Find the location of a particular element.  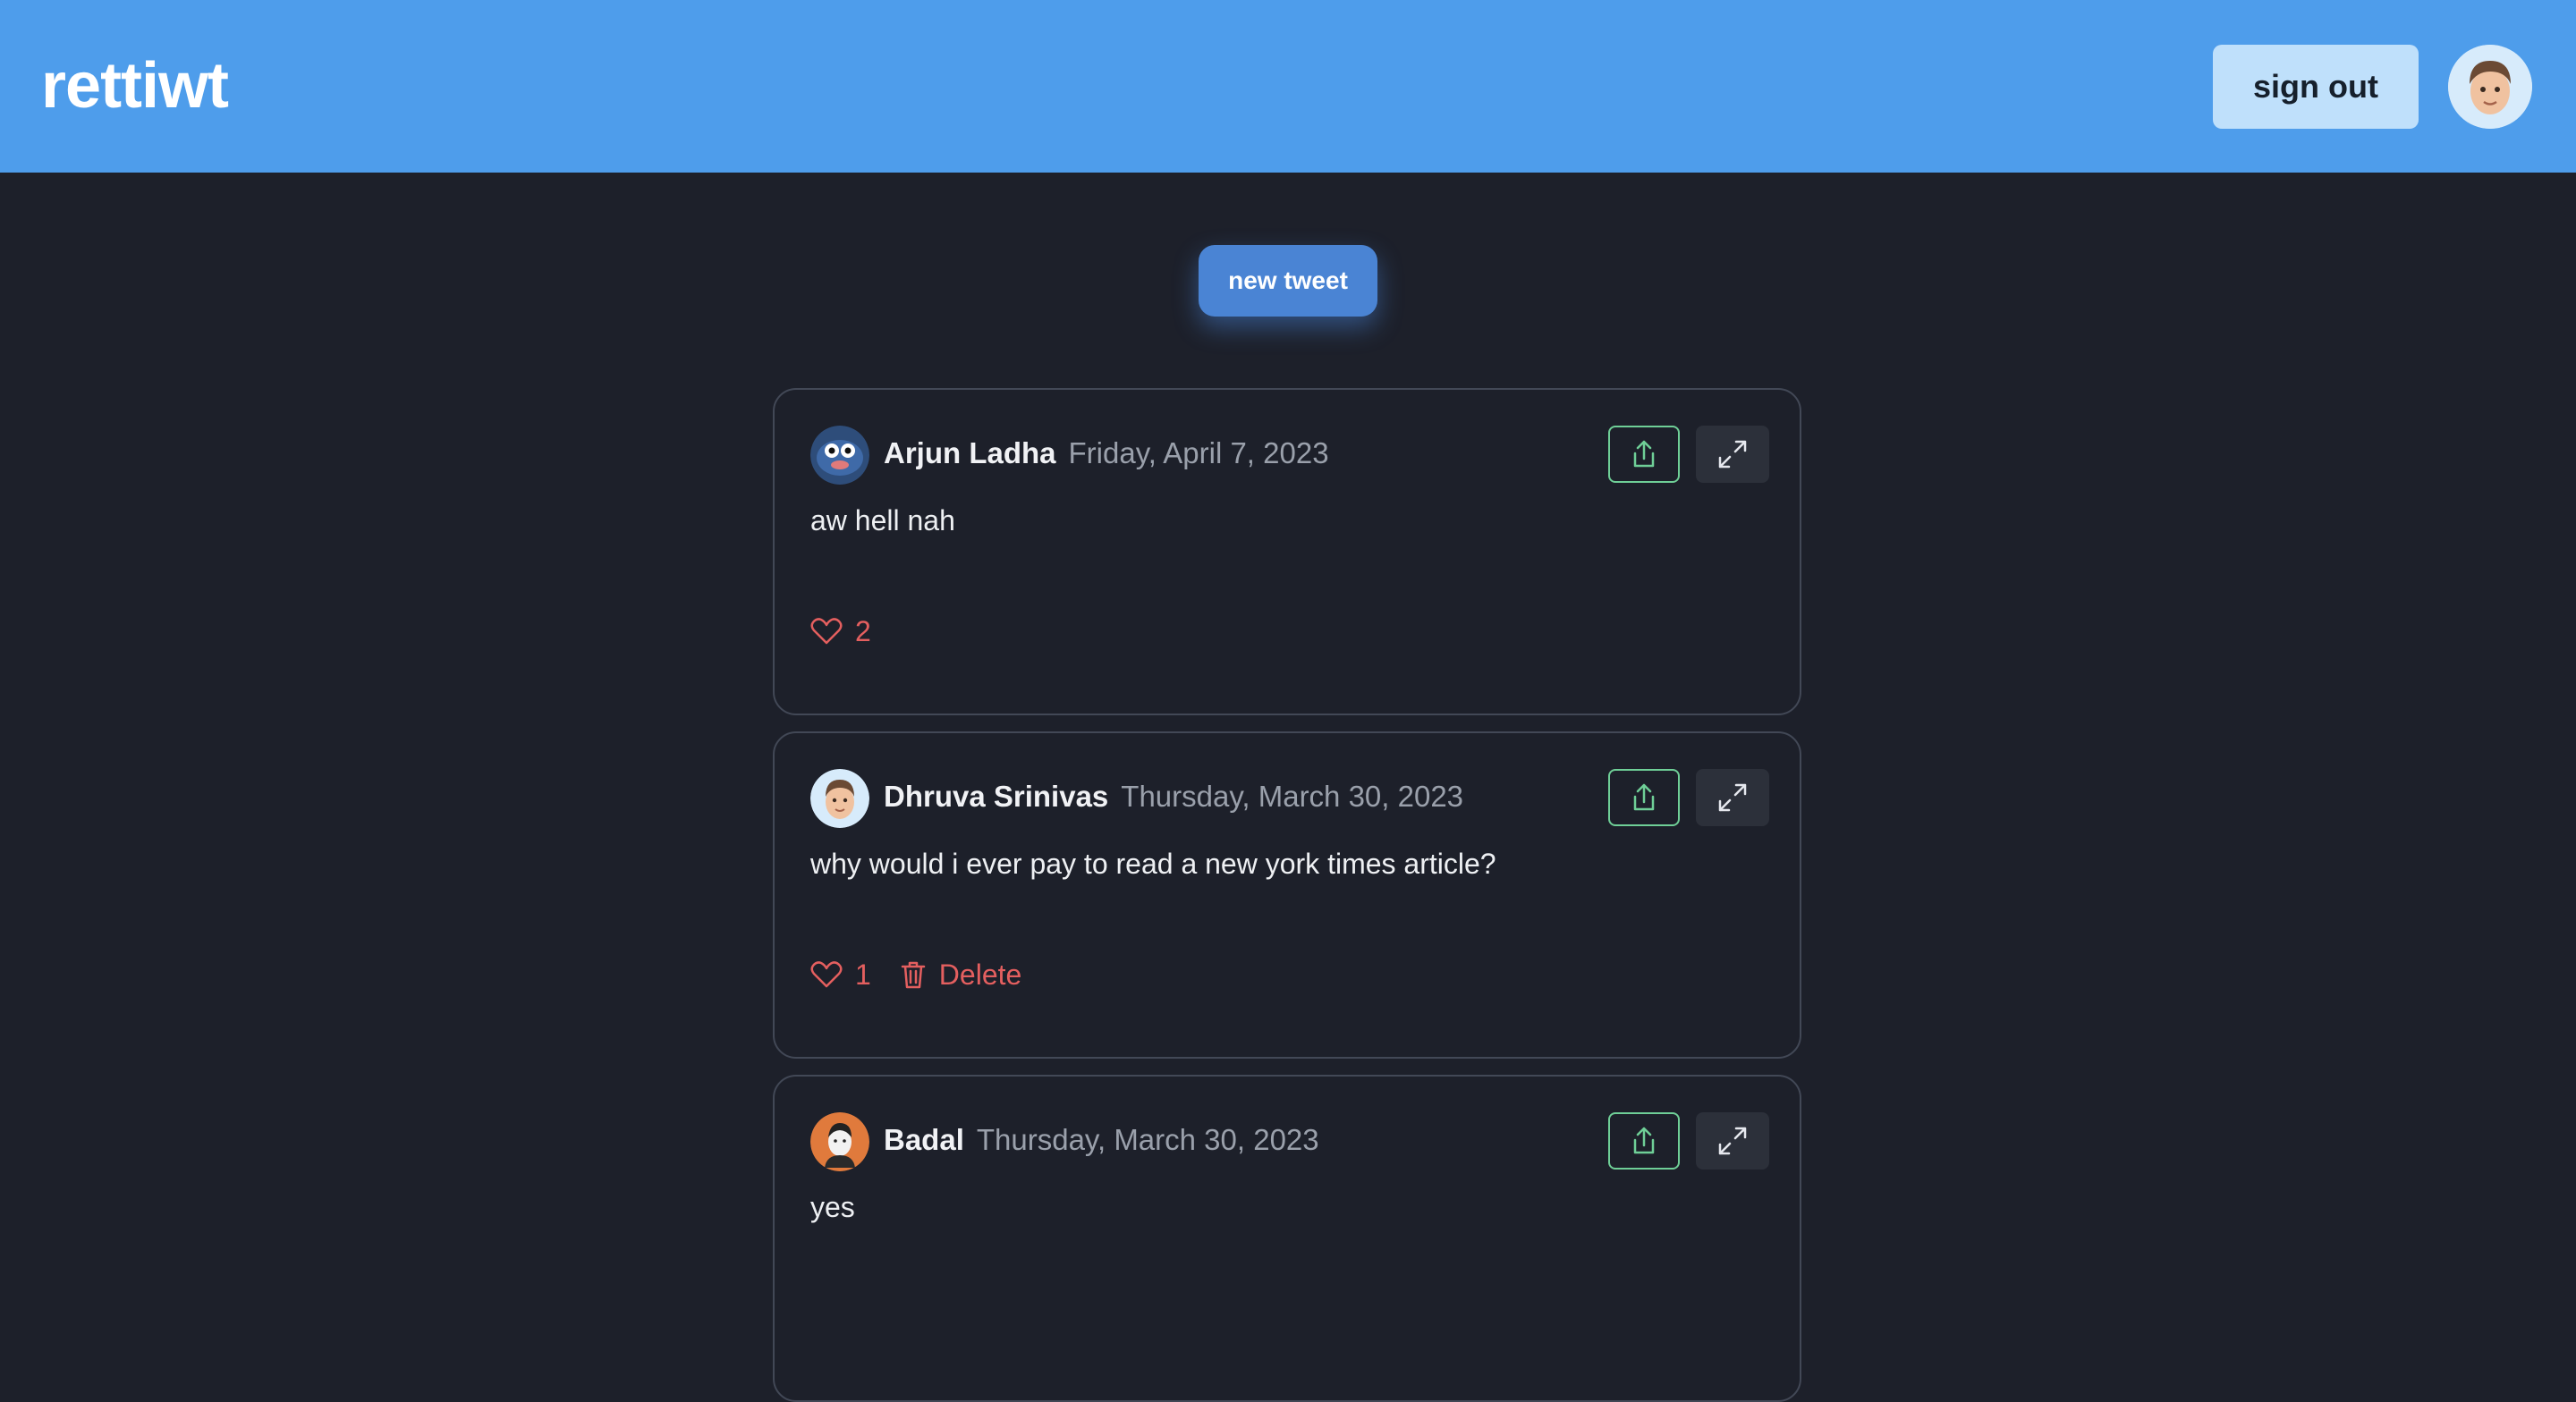

brand-logo: rettiwt is located at coordinates (135, 86).